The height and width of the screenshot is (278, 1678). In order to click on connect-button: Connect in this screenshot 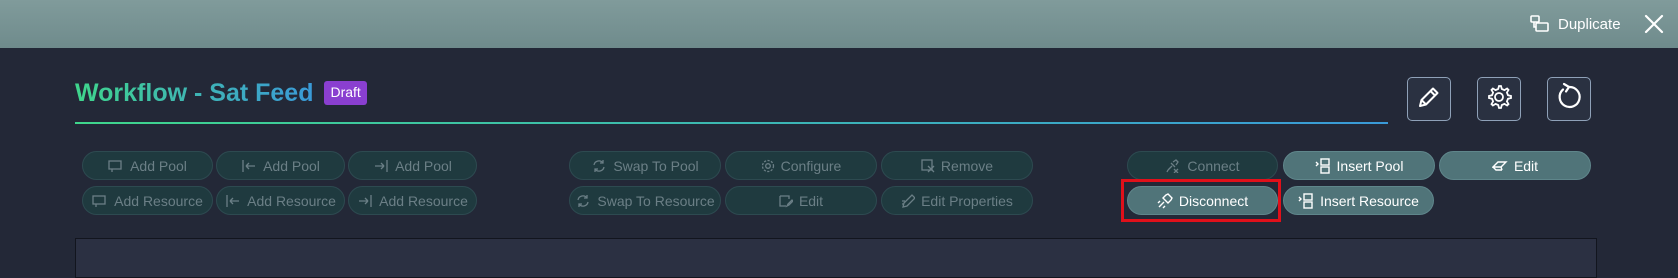, I will do `click(1202, 165)`.